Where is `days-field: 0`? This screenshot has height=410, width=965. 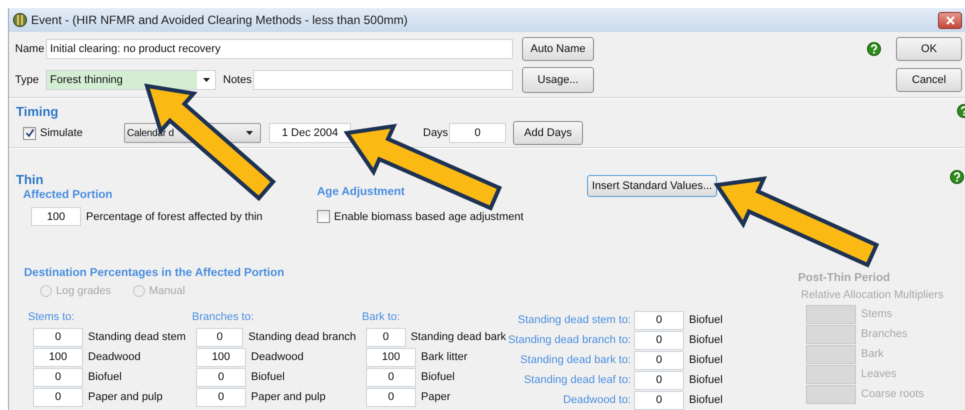
days-field: 0 is located at coordinates (477, 133).